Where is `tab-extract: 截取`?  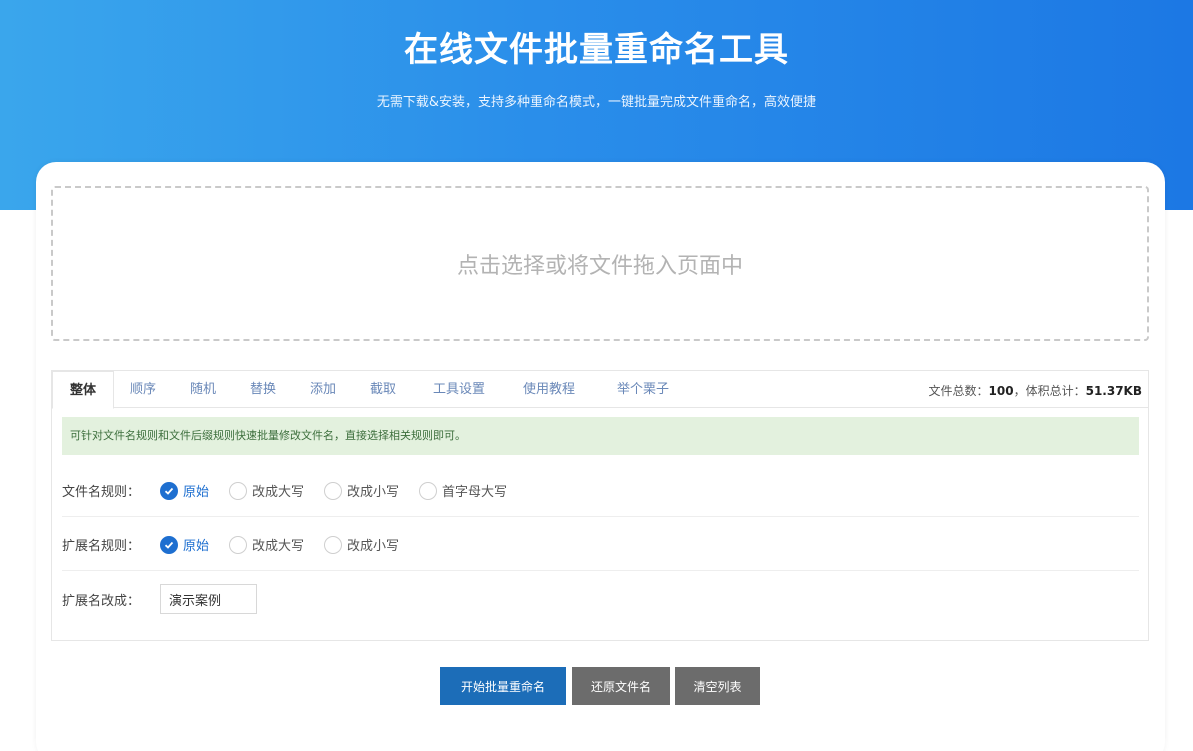
tab-extract: 截取 is located at coordinates (383, 389).